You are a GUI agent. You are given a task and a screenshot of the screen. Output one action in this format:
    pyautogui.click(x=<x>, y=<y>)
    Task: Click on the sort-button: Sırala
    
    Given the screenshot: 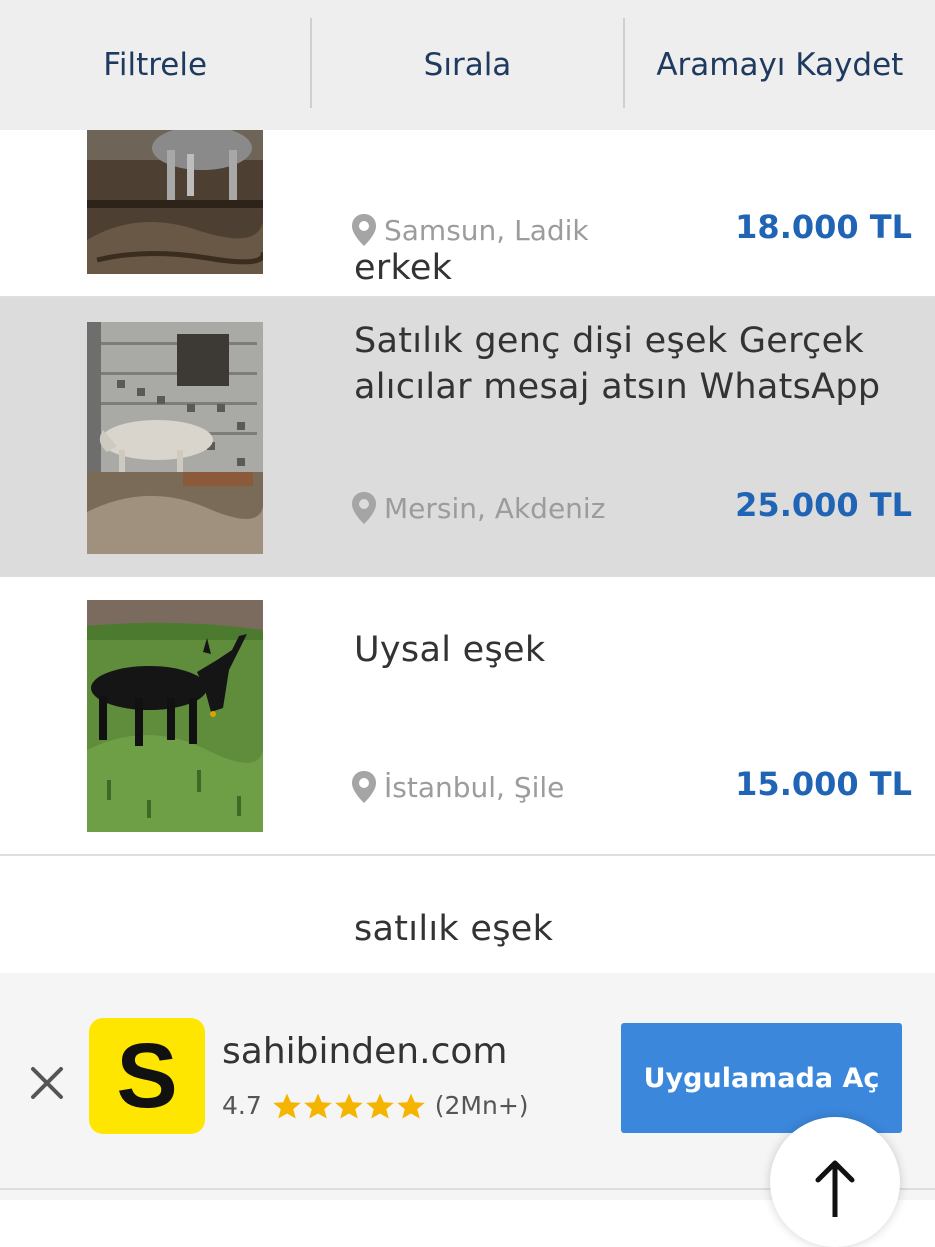 What is the action you would take?
    pyautogui.click(x=467, y=65)
    